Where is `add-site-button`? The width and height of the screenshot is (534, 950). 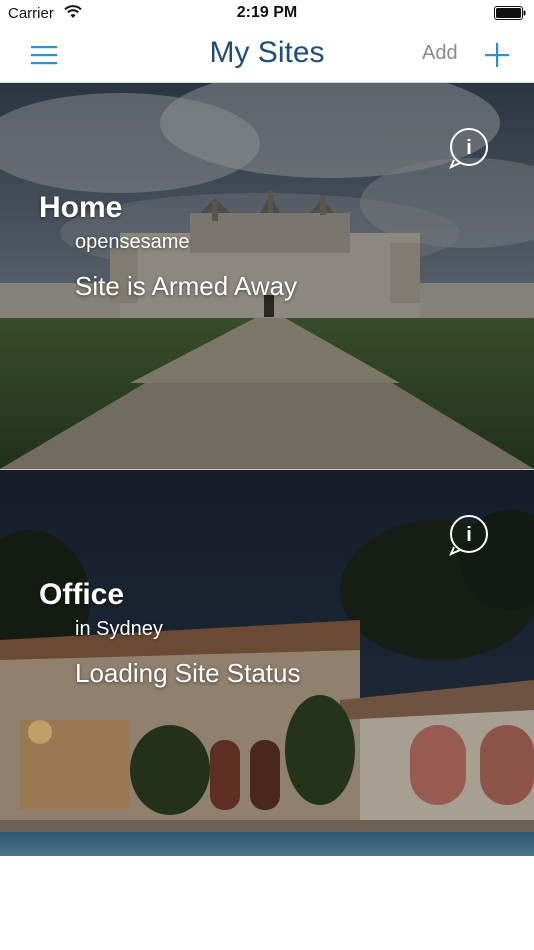
add-site-button is located at coordinates (497, 55).